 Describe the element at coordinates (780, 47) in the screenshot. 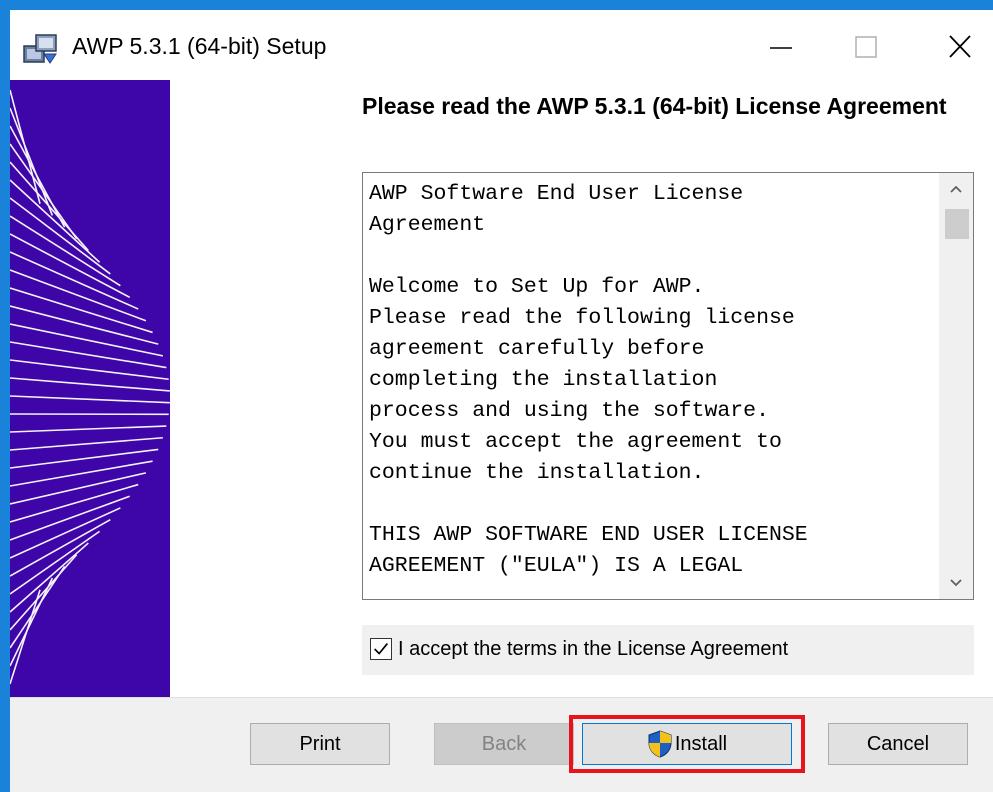

I see `minimize-icon` at that location.